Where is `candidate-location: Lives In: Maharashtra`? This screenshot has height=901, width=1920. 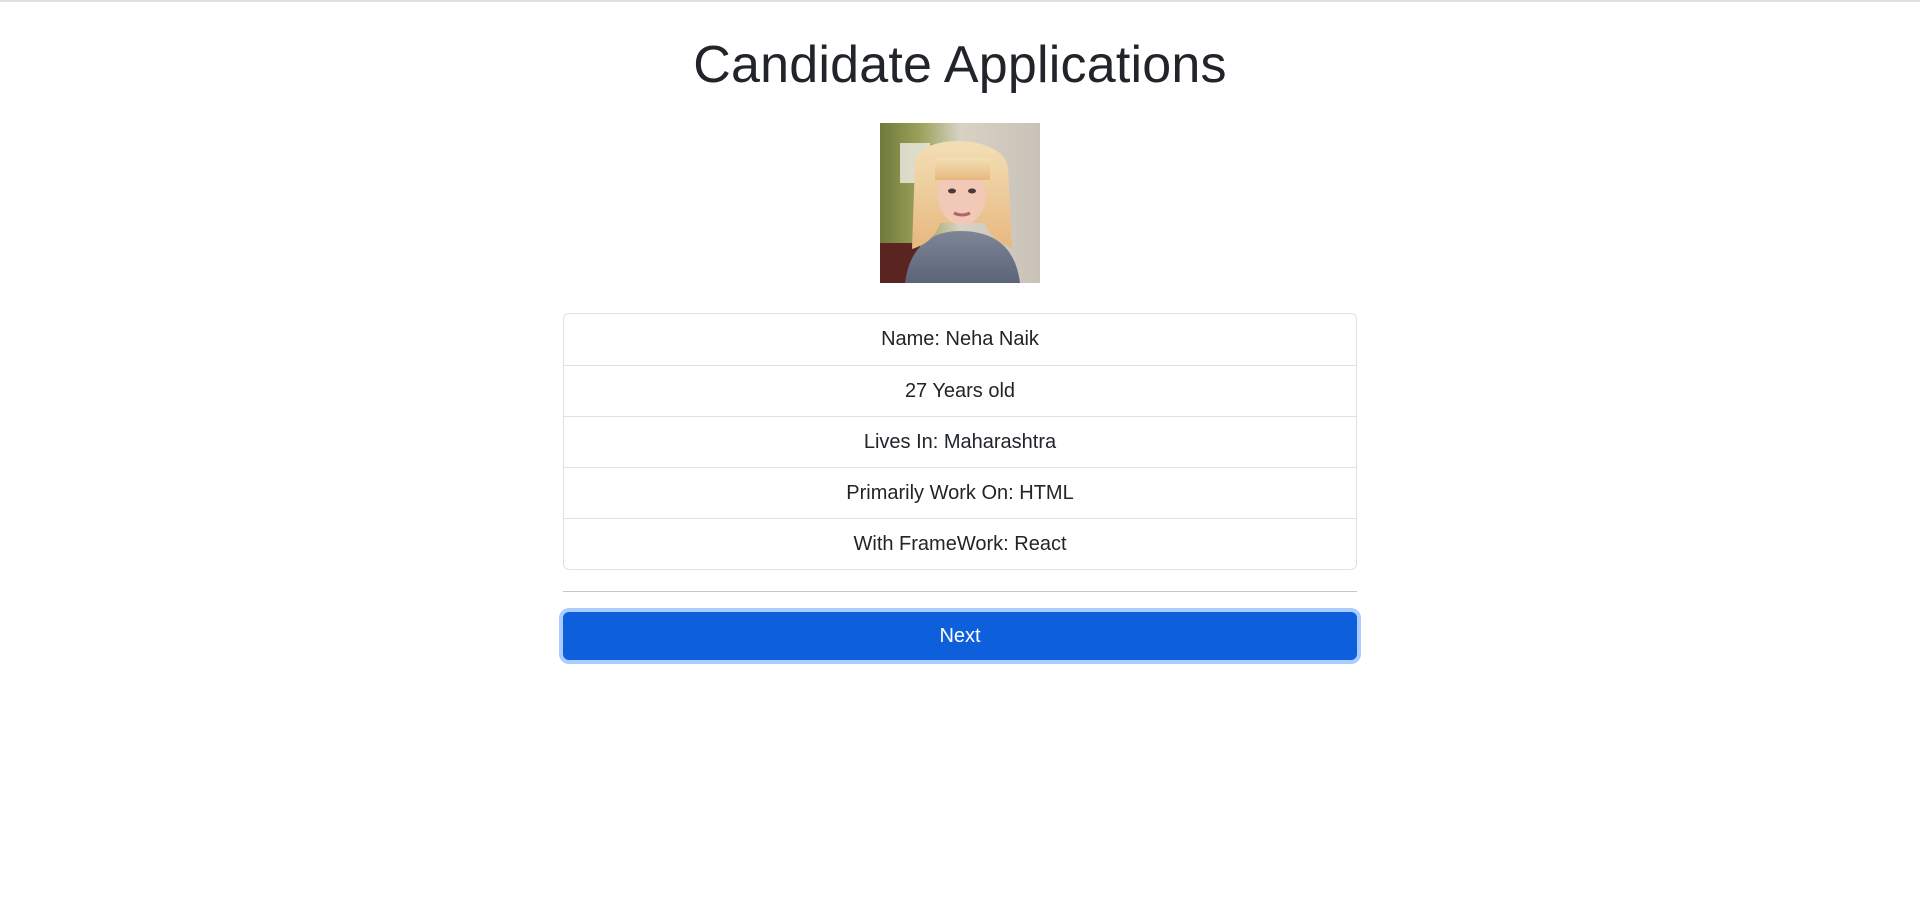 candidate-location: Lives In: Maharashtra is located at coordinates (960, 441).